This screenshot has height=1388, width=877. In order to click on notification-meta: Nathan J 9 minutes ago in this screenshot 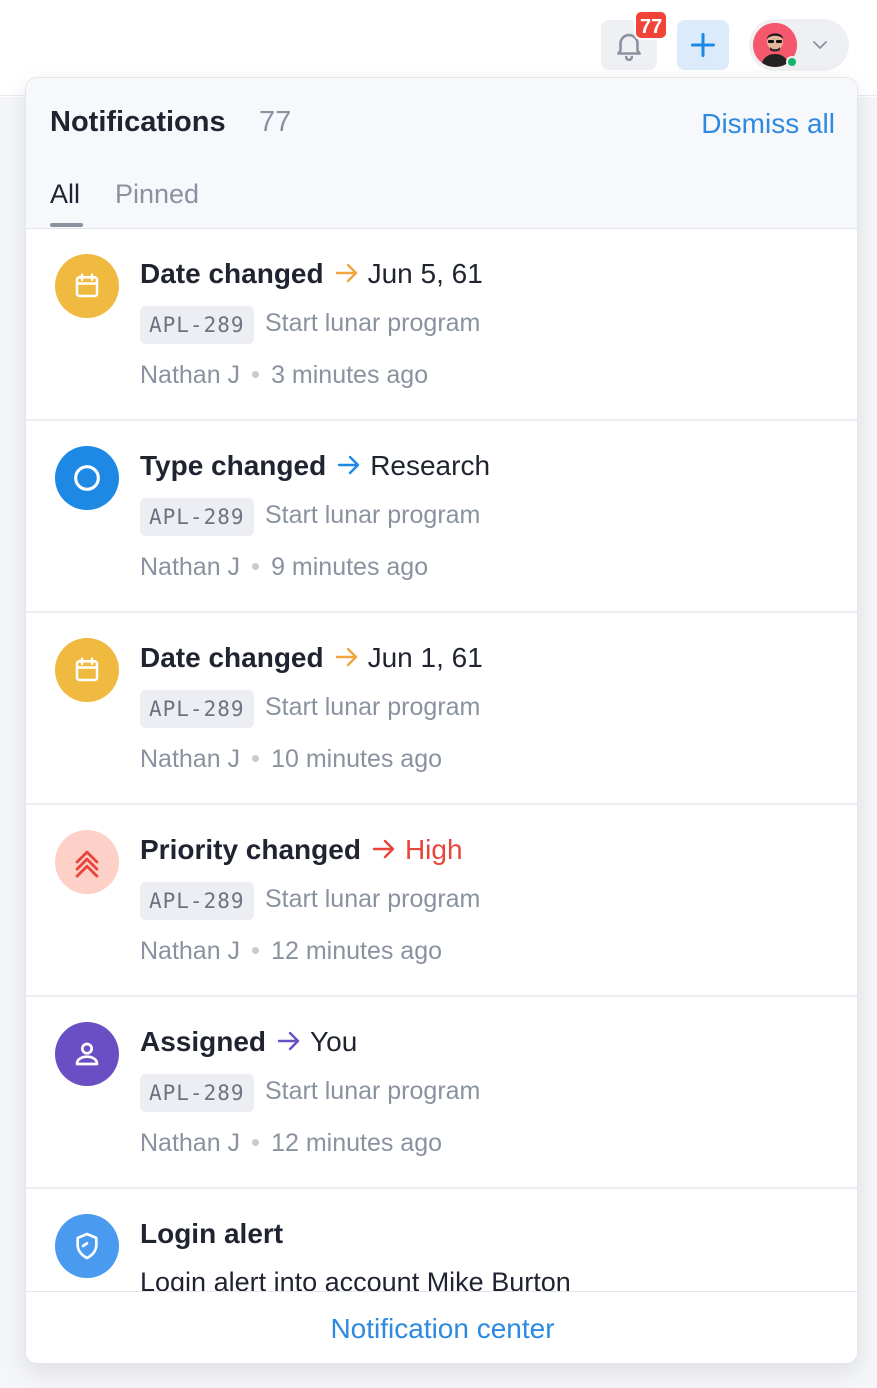, I will do `click(284, 567)`.